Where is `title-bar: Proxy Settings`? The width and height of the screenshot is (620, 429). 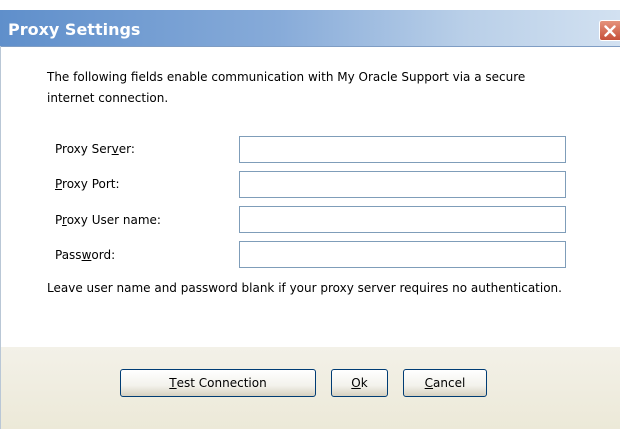
title-bar: Proxy Settings is located at coordinates (310, 28).